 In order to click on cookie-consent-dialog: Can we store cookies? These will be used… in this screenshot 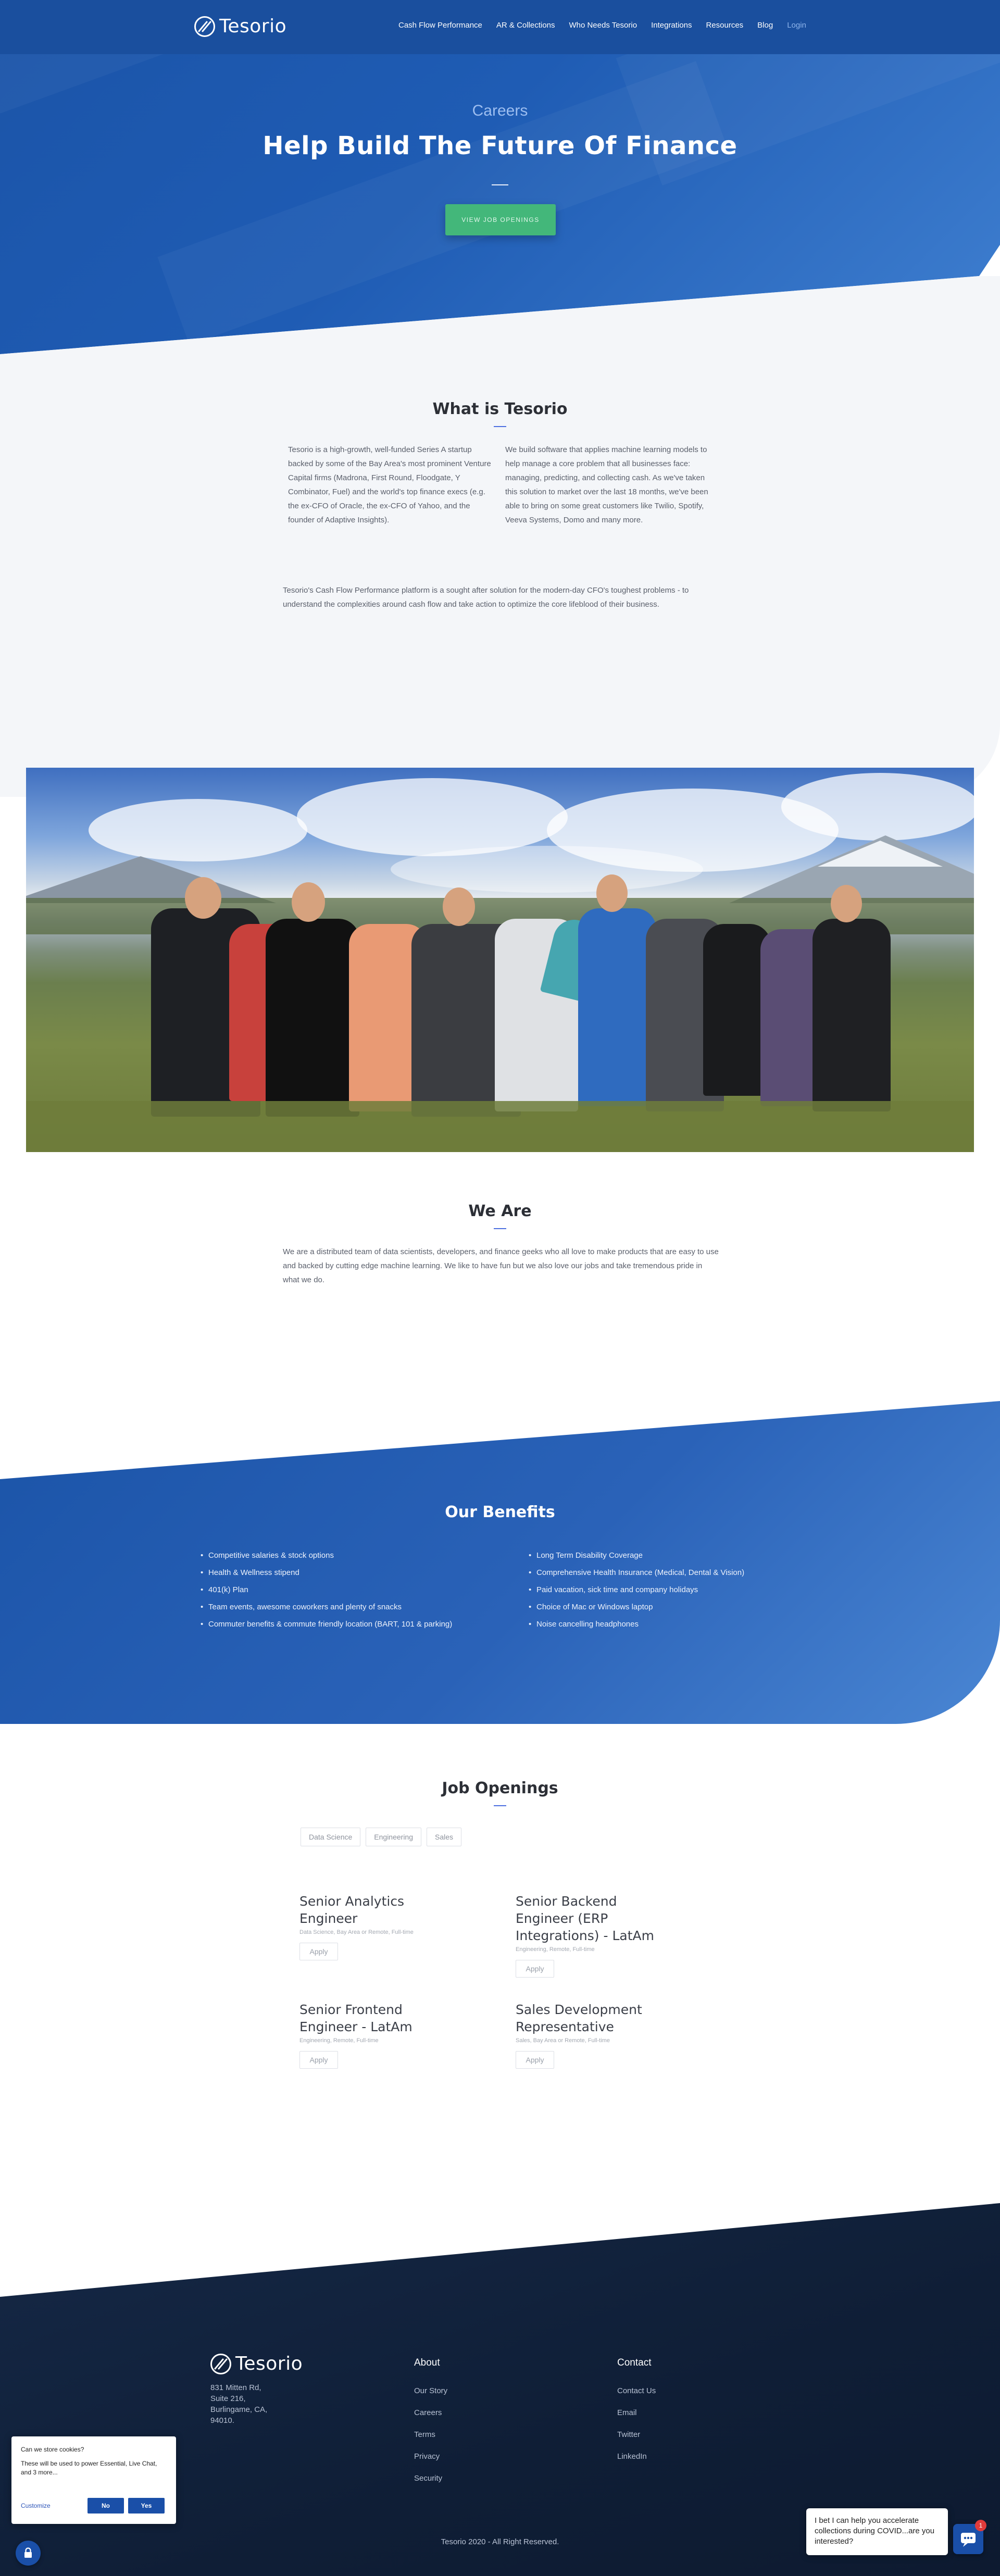, I will do `click(93, 2480)`.